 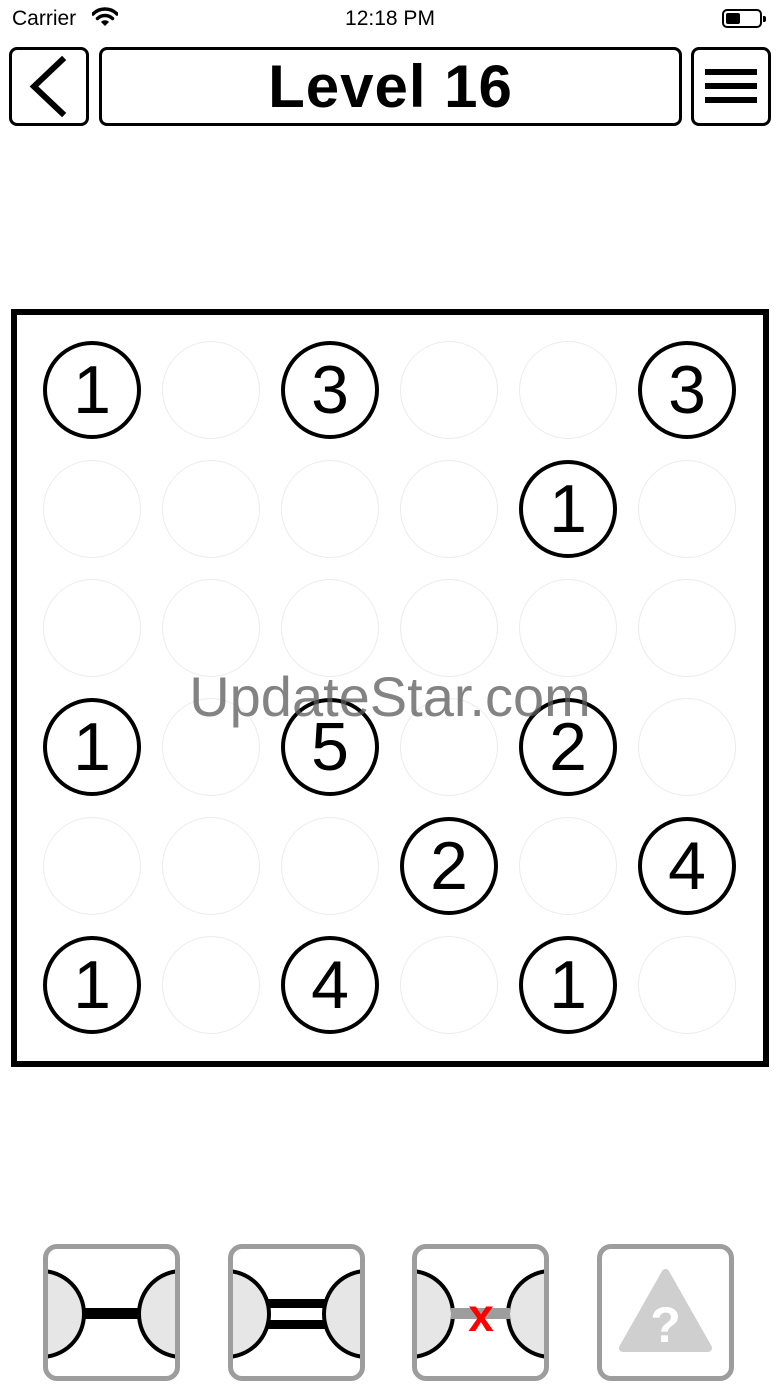 I want to click on clock-time: 12:18 PM, so click(x=390, y=18).